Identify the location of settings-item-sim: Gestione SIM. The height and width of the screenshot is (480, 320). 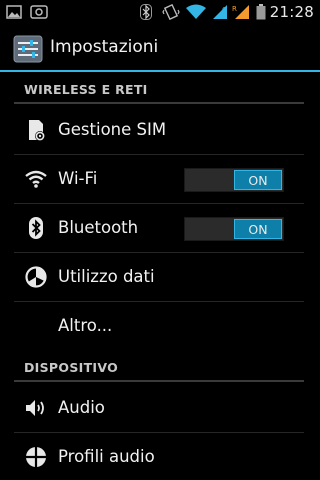
(159, 130).